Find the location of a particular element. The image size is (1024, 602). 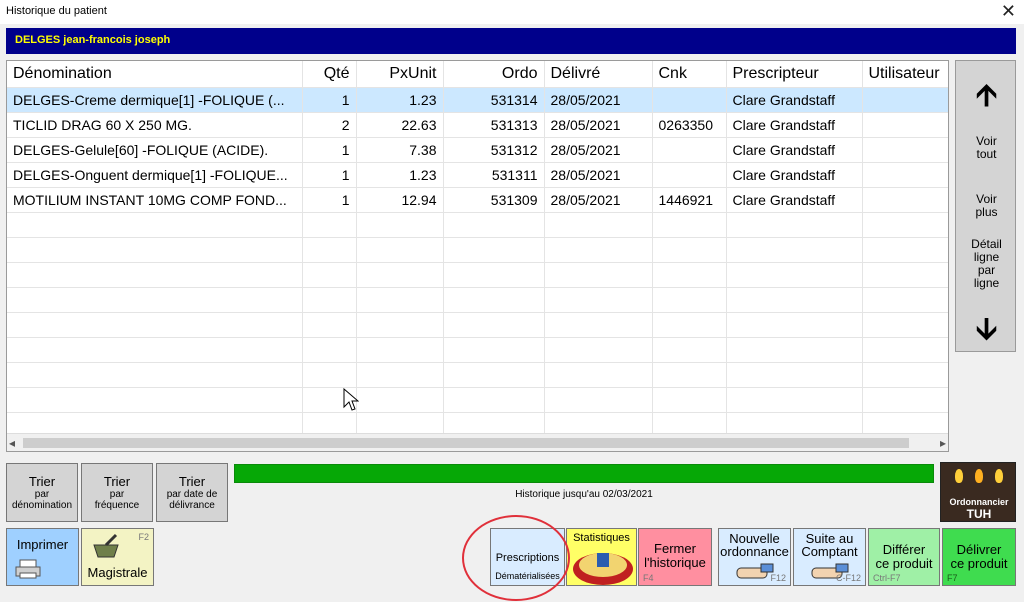

close-icon: ✕ is located at coordinates (1008, 11).